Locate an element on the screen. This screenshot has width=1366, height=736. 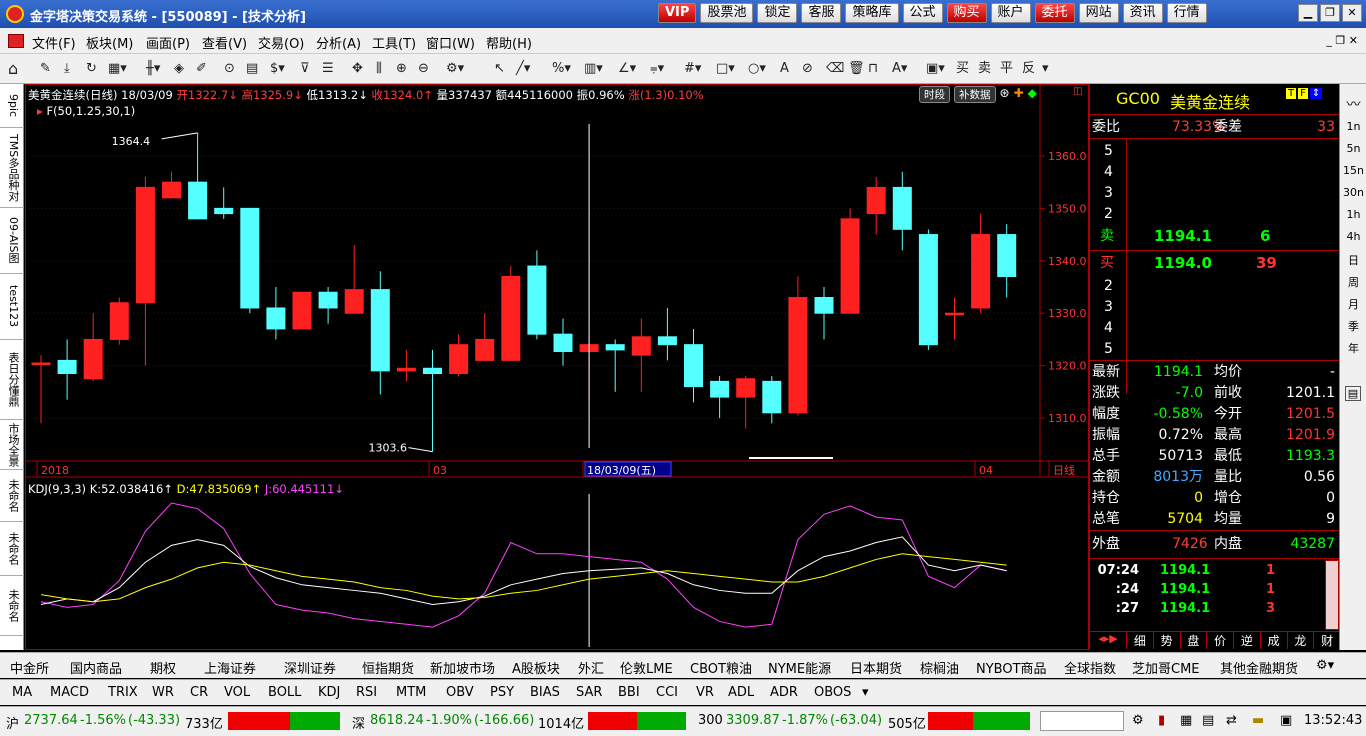
top-button-2: 锁定 is located at coordinates (777, 13).